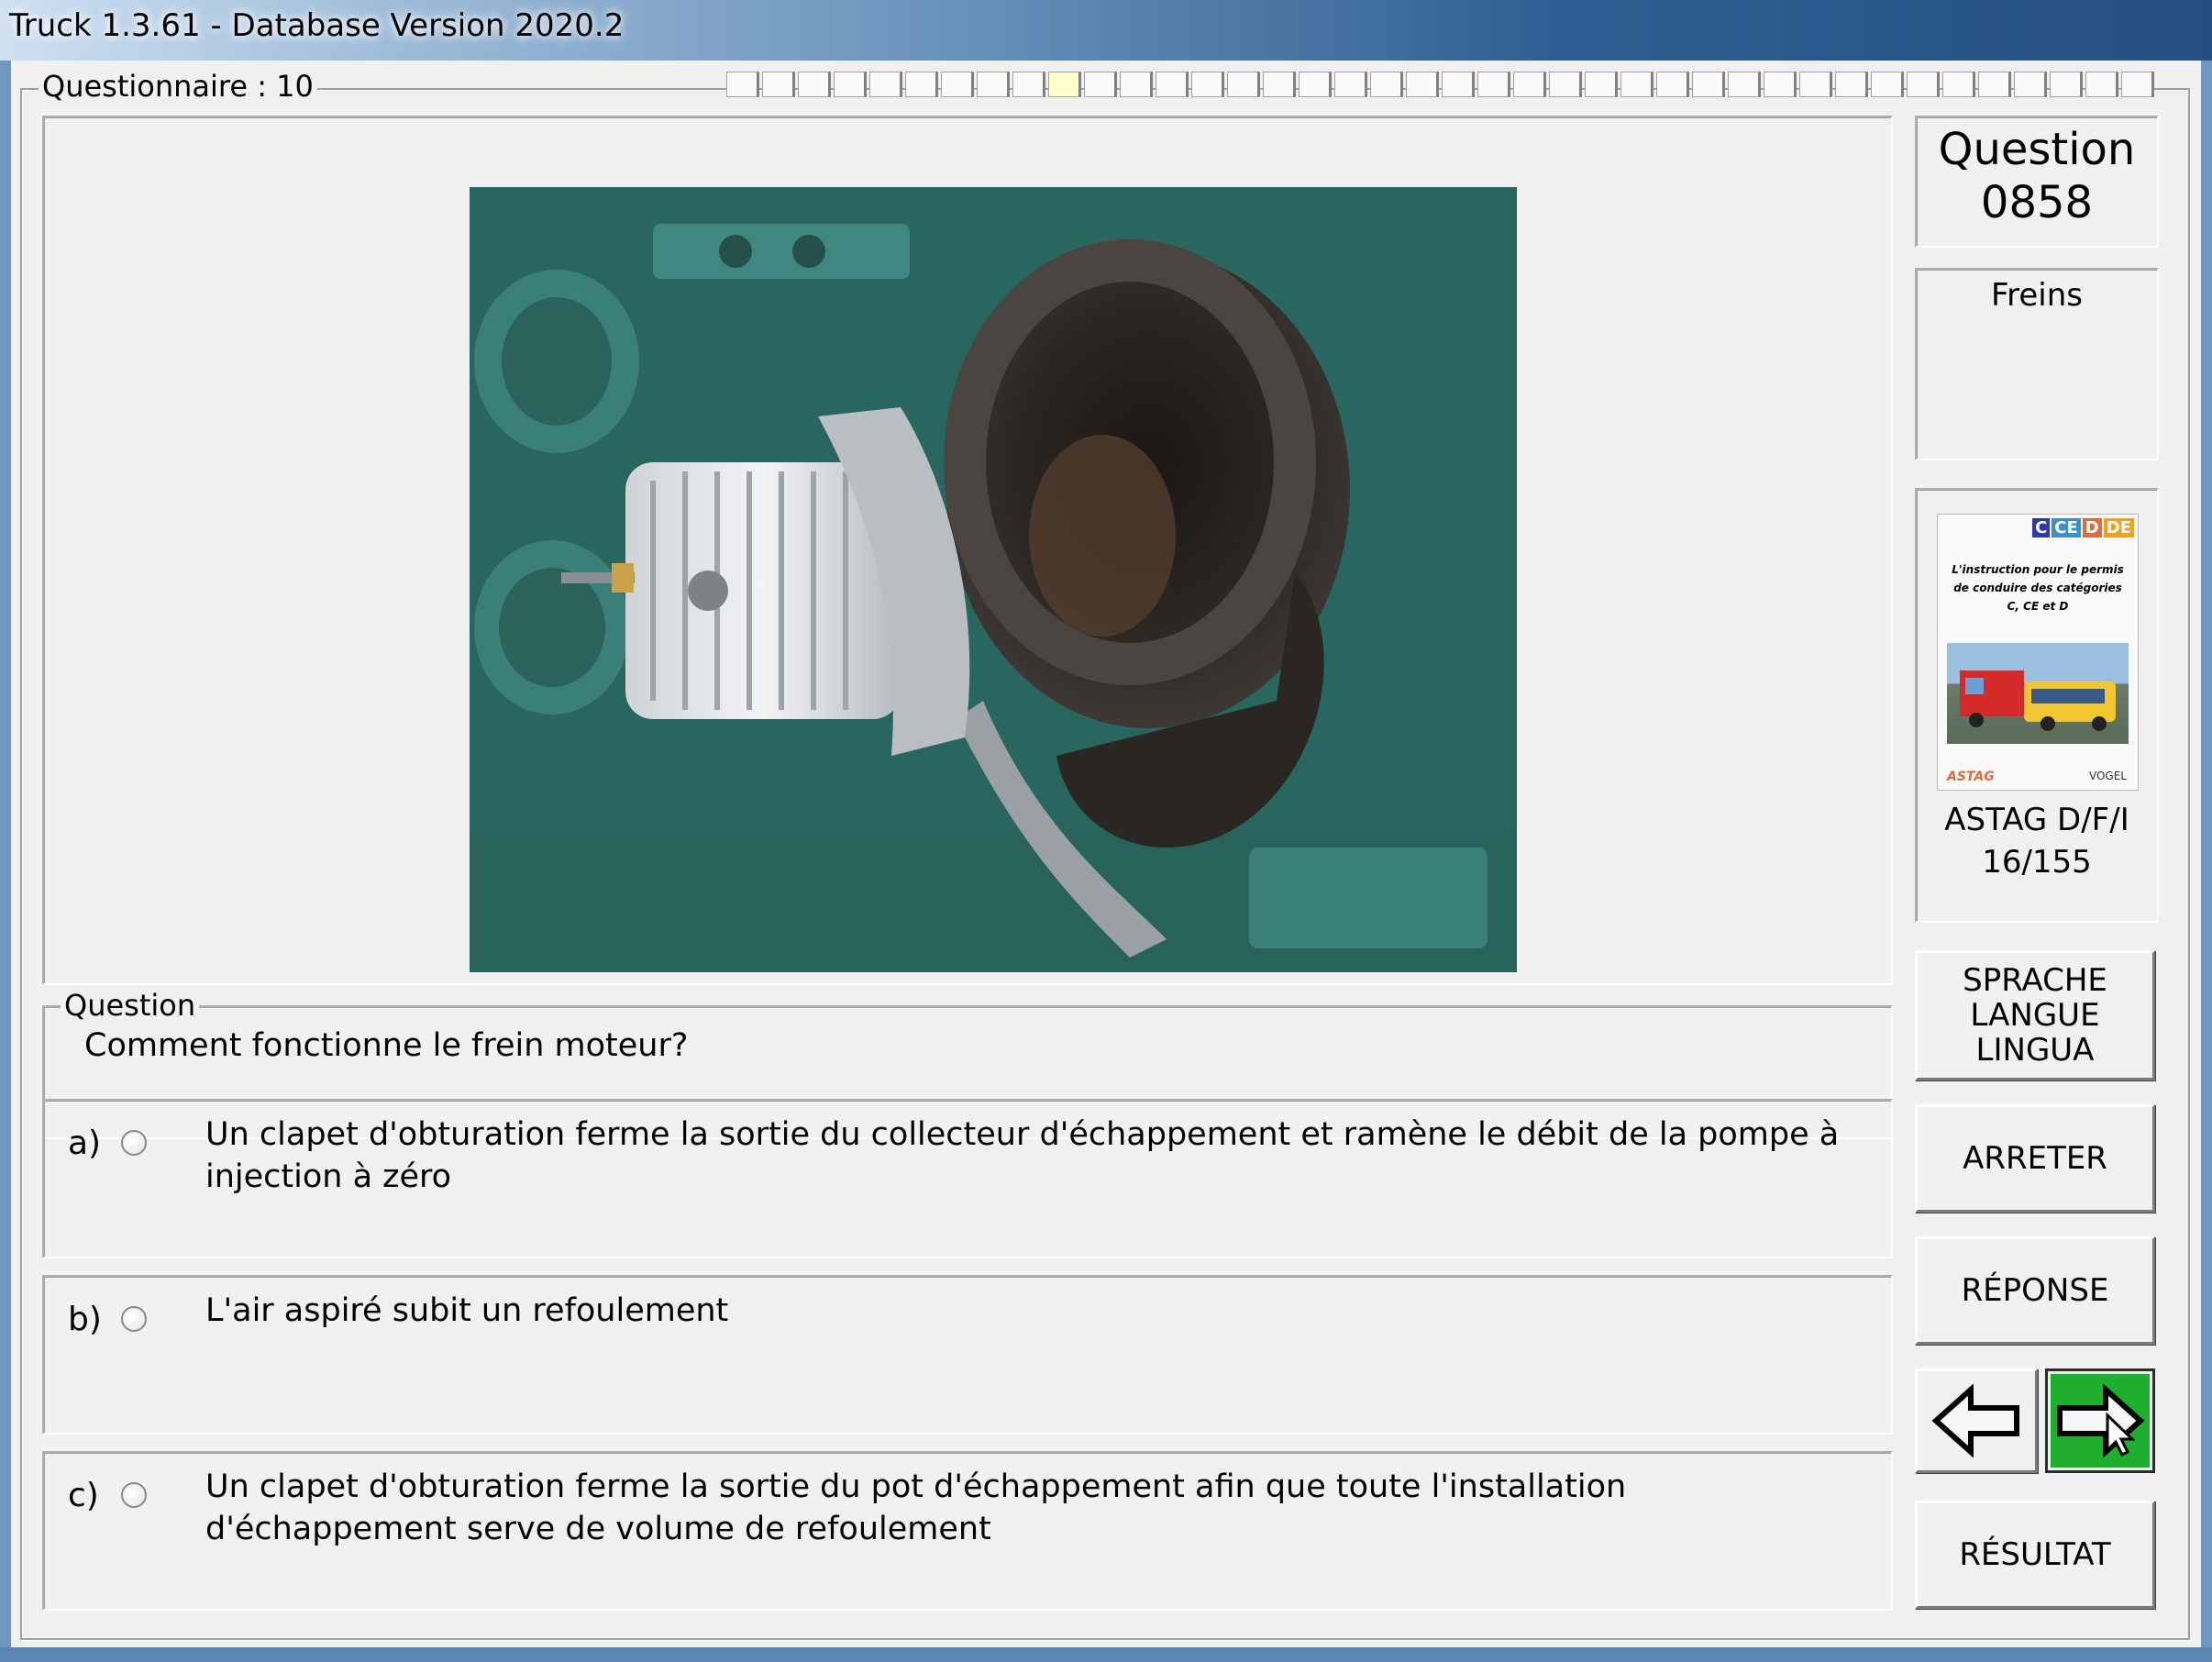 This screenshot has width=2212, height=1662. Describe the element at coordinates (317, 25) in the screenshot. I see `window-title: Truck 1.3.61 - Database Version 2020.2` at that location.